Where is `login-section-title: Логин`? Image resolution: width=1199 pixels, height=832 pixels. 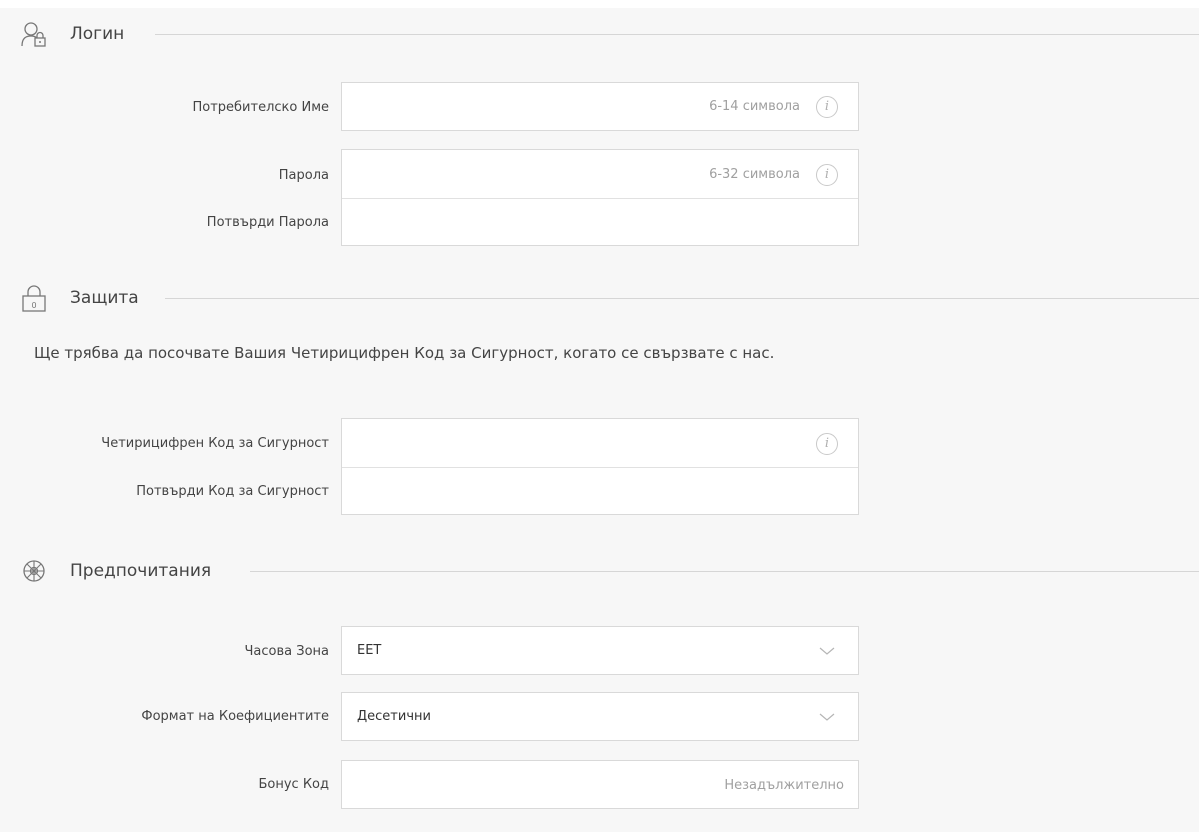
login-section-title: Логин is located at coordinates (97, 34).